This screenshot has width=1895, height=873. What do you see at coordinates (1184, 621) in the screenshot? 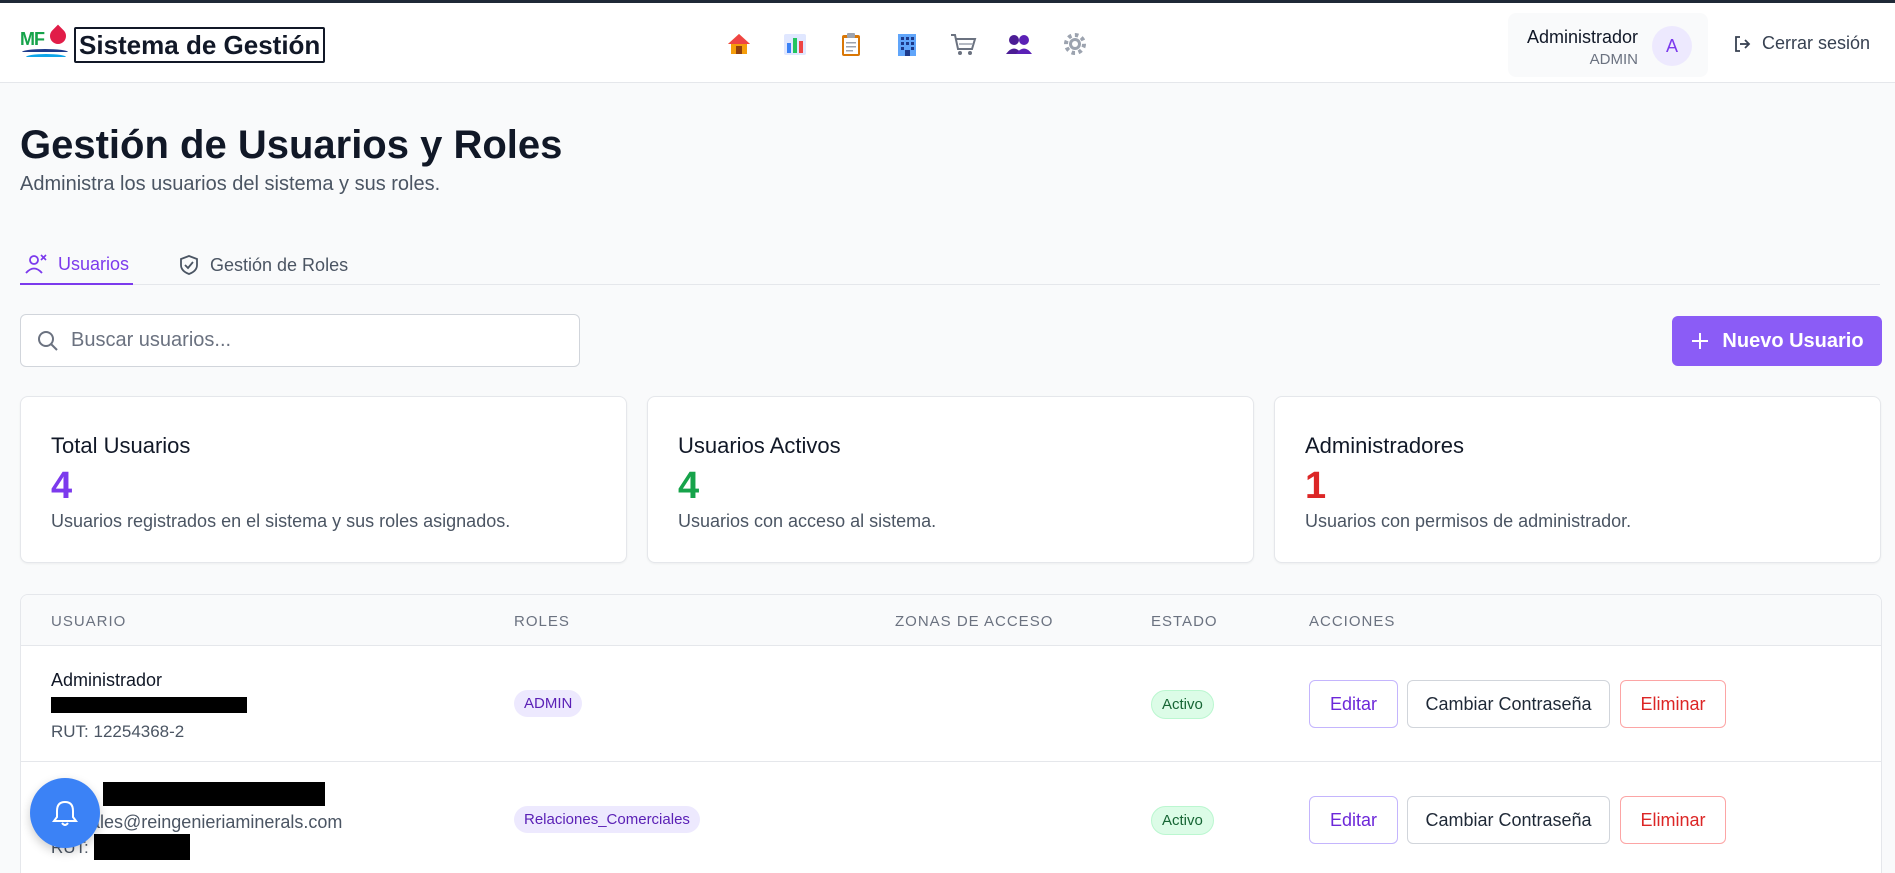
I see `column-header-estado: ESTADO` at bounding box center [1184, 621].